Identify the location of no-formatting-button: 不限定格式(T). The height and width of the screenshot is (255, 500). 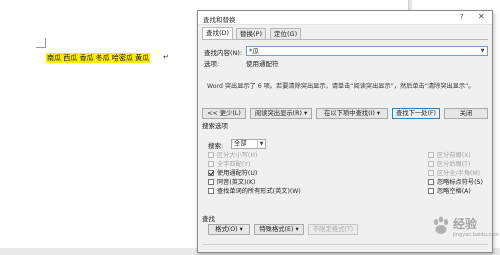
(333, 229).